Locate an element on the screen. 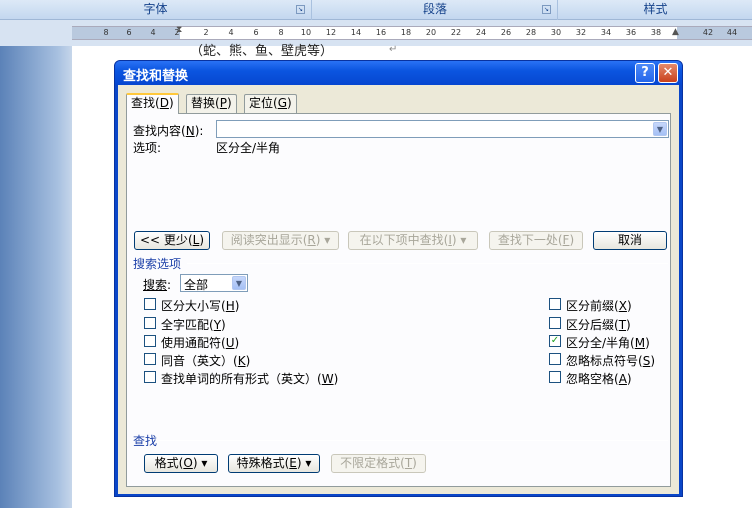 The height and width of the screenshot is (508, 752). ruler-tick: 18 is located at coordinates (406, 32).